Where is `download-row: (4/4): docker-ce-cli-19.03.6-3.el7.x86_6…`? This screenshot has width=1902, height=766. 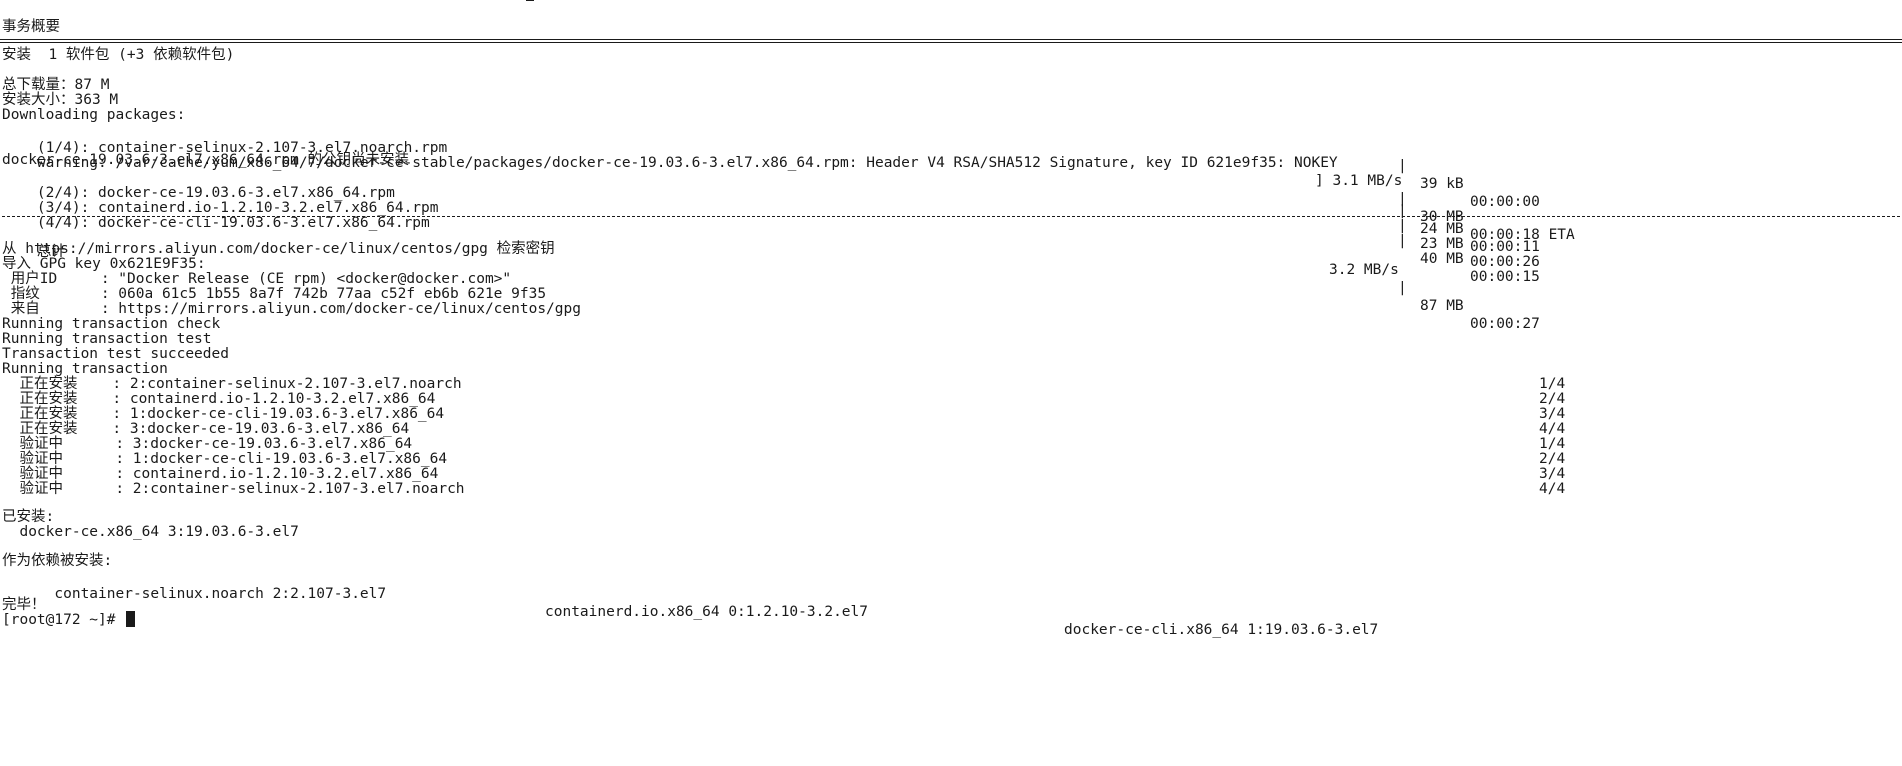
download-row: (4/4): docker-ce-cli-19.03.6-3.el7.x86_6… is located at coordinates (949, 240).